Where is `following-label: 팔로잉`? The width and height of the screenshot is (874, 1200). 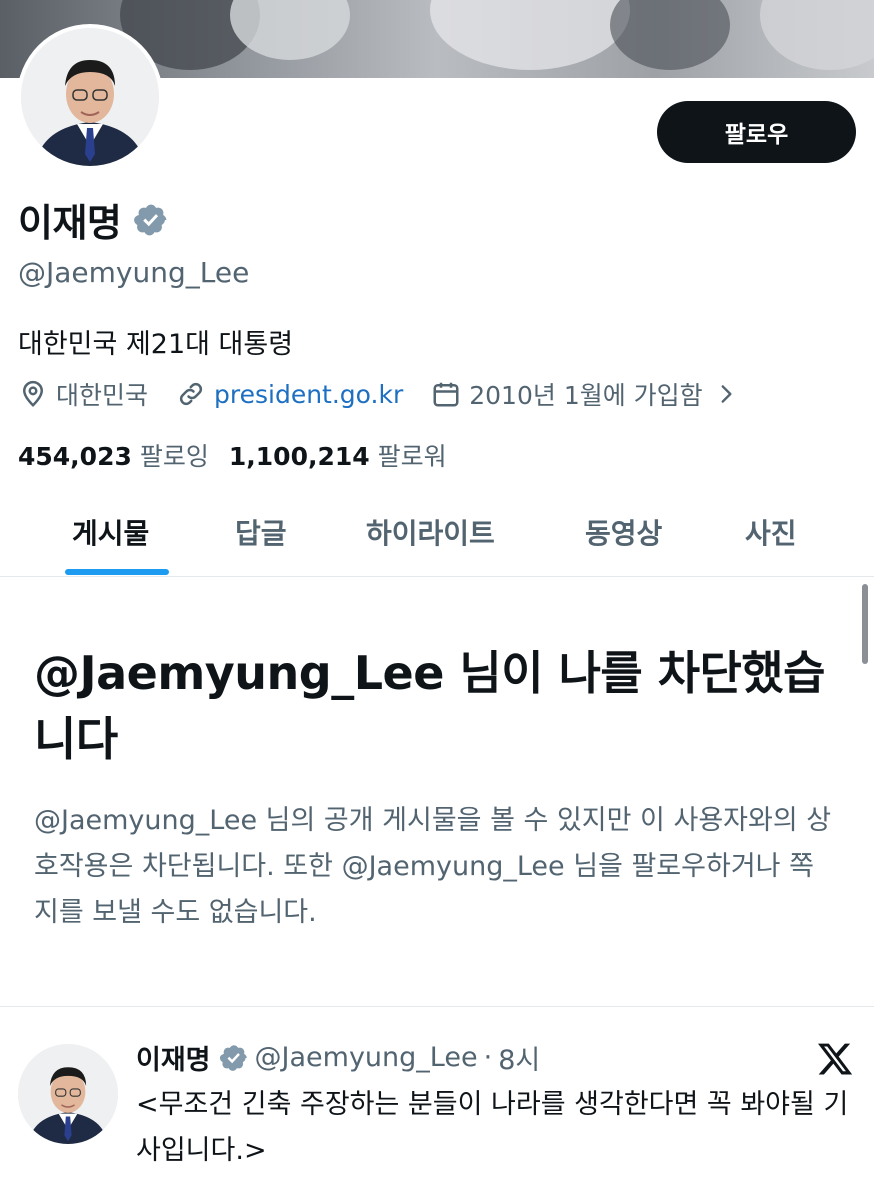 following-label: 팔로잉 is located at coordinates (174, 456).